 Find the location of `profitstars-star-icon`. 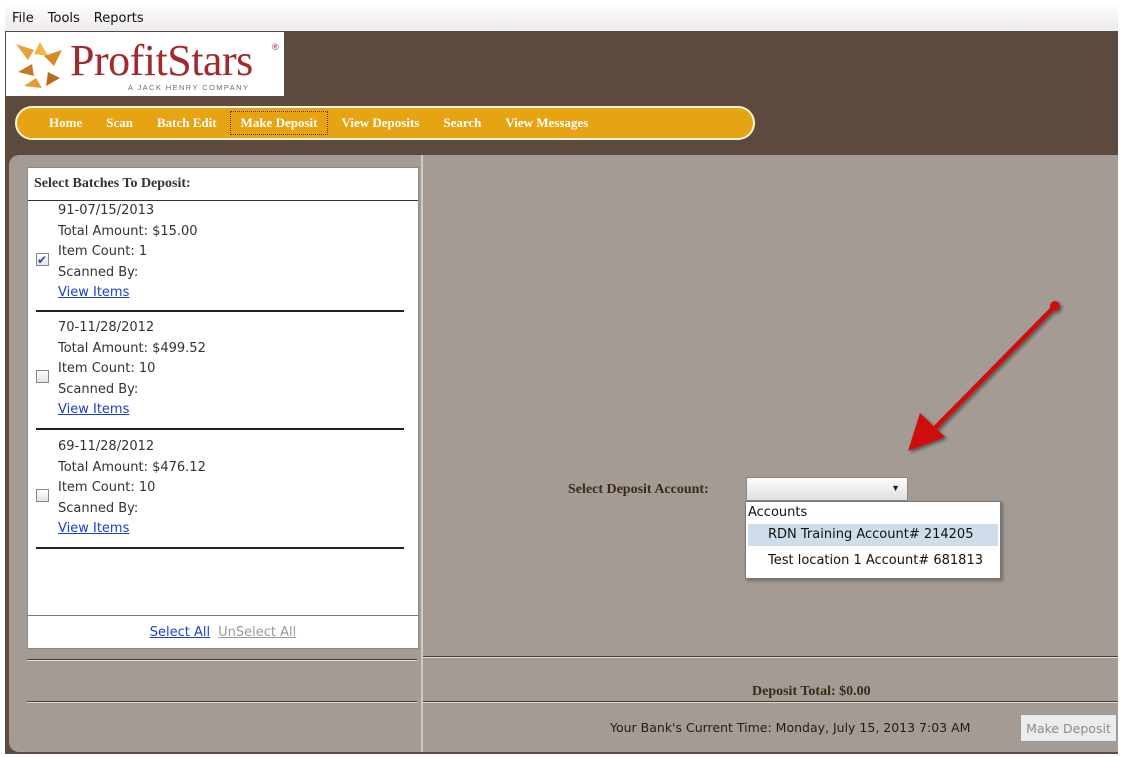

profitstars-star-icon is located at coordinates (39, 65).